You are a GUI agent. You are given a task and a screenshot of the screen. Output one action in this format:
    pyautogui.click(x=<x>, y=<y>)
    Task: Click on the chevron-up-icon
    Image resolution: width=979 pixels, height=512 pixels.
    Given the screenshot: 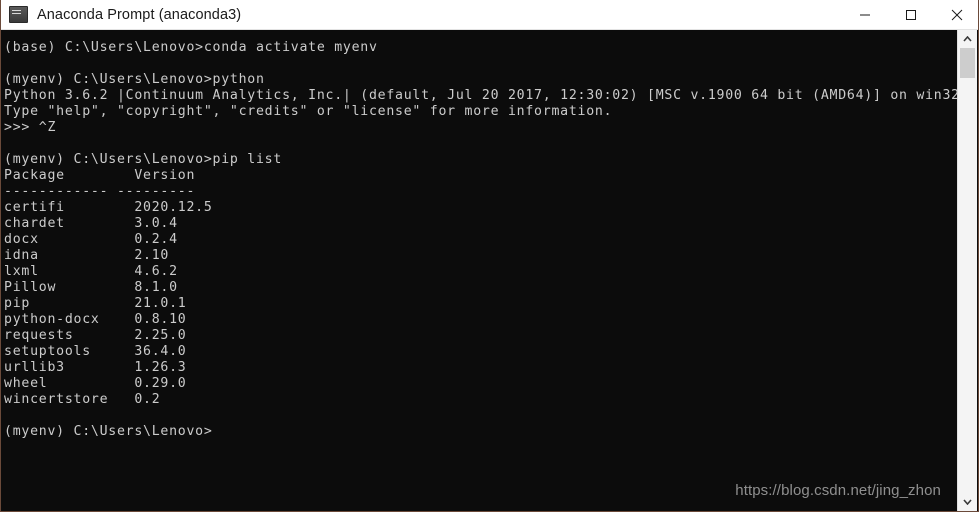 What is the action you would take?
    pyautogui.click(x=967, y=39)
    